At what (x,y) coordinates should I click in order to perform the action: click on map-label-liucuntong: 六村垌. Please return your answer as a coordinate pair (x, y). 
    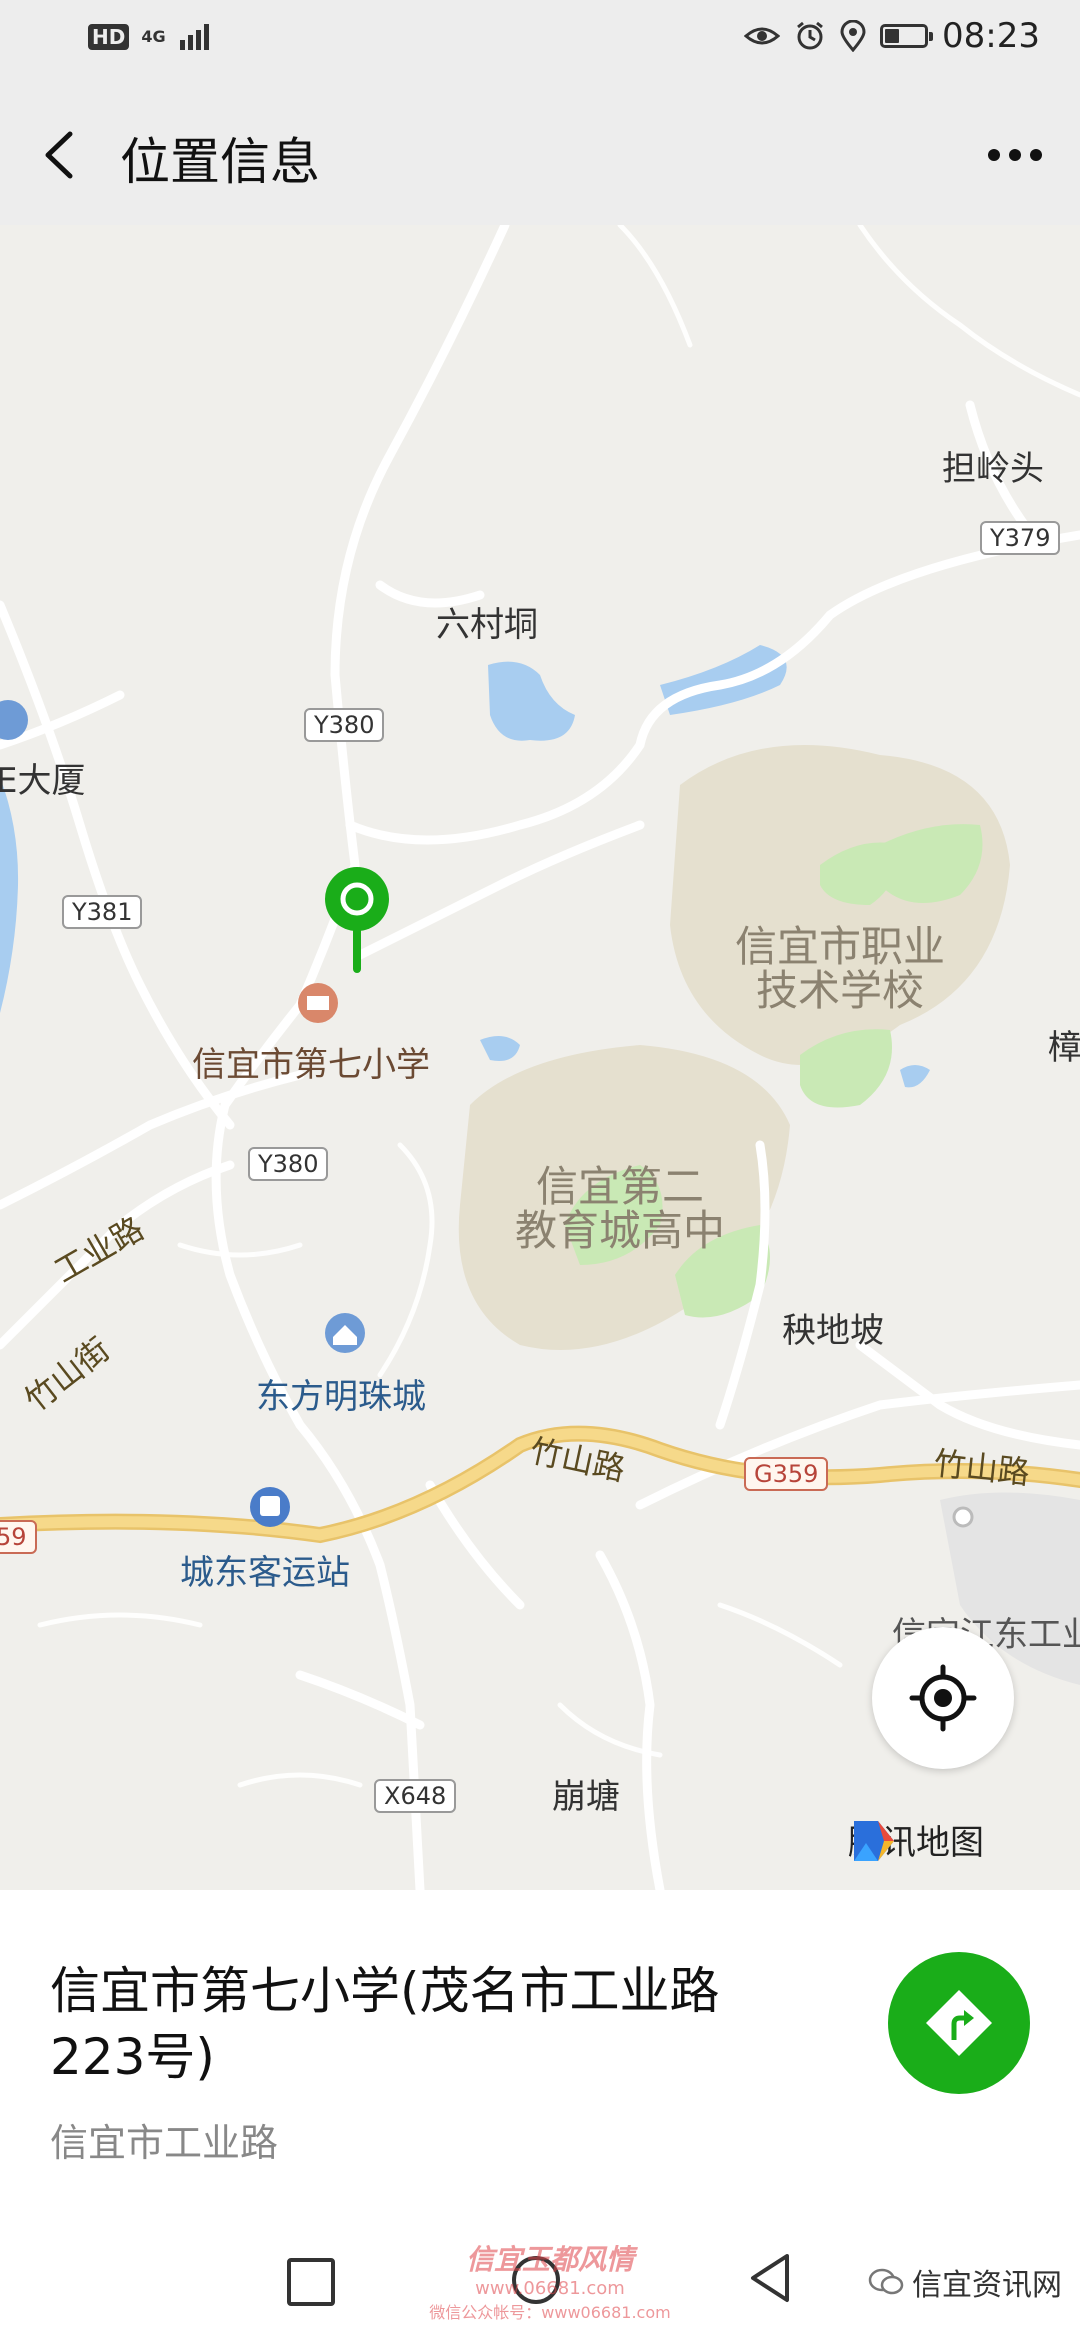
    Looking at the image, I should click on (487, 625).